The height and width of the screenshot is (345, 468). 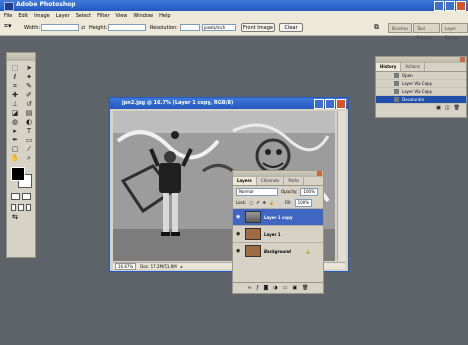 What do you see at coordinates (29, 158) in the screenshot?
I see `zoom-tool-icon: ⌕` at bounding box center [29, 158].